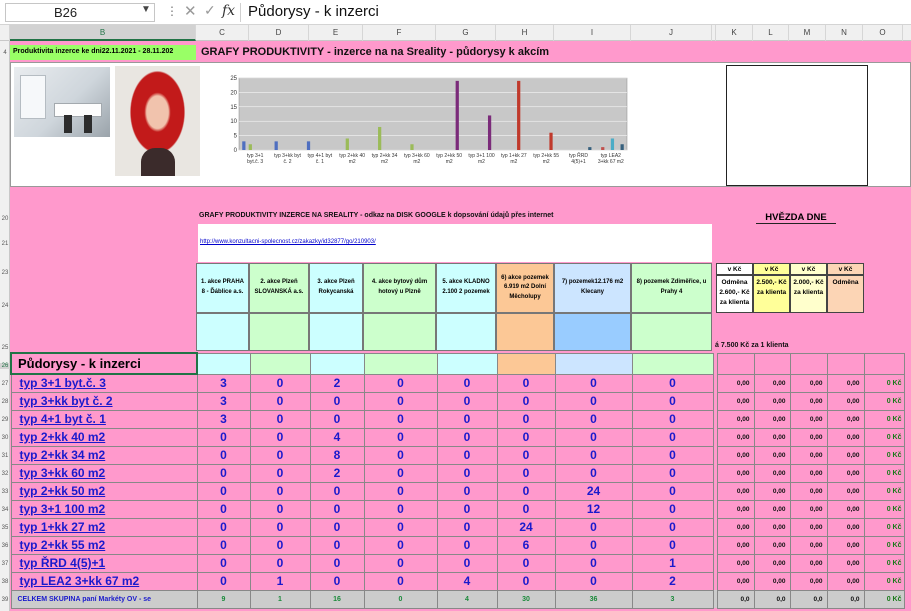 Image resolution: width=911 pixels, height=611 pixels. What do you see at coordinates (671, 288) in the screenshot?
I see `action-header-8: 8) pozemek Zdiměřice, u Prahy 4` at bounding box center [671, 288].